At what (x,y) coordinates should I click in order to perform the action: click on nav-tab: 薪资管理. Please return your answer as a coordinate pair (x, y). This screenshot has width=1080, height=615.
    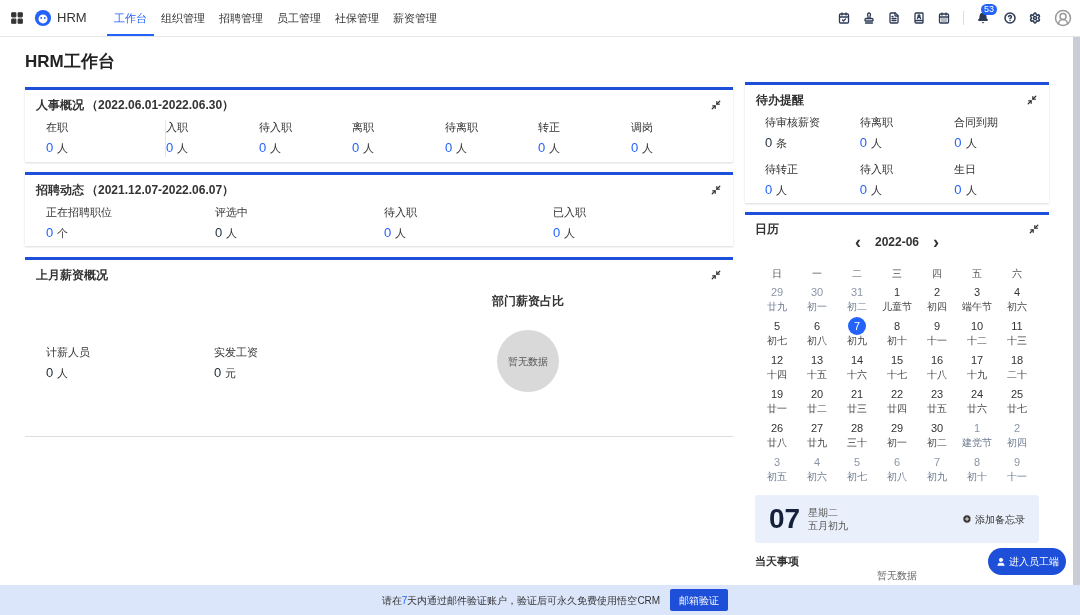
    Looking at the image, I should click on (414, 18).